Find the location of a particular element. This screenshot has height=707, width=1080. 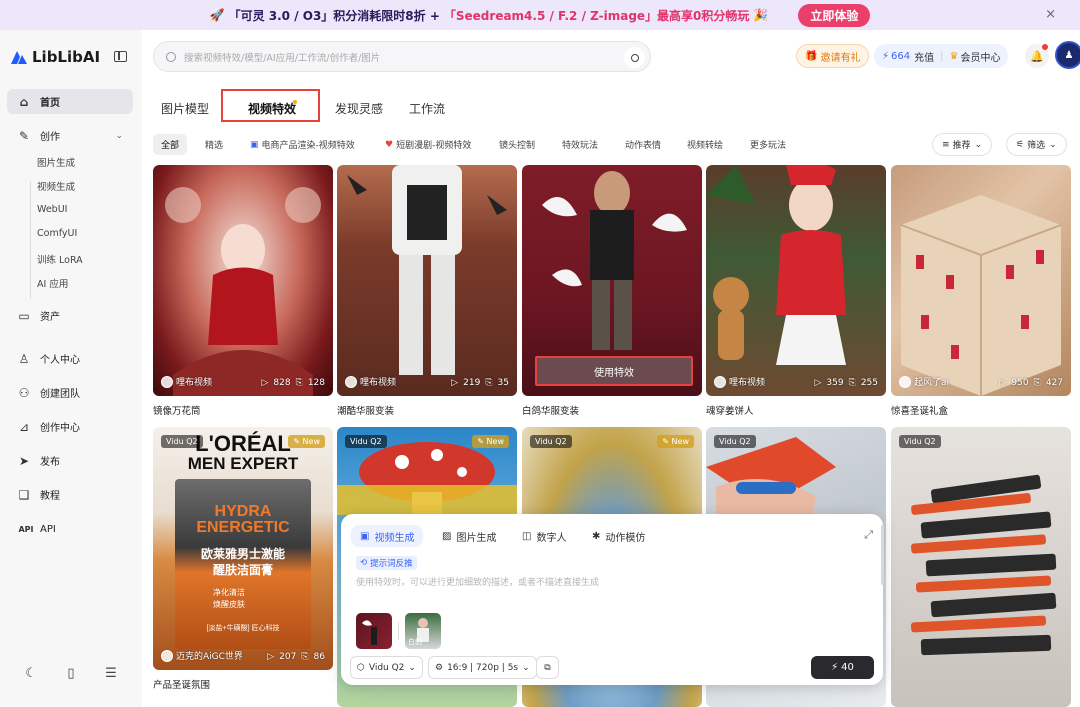

tab-workflow: 工作流 is located at coordinates (427, 108).